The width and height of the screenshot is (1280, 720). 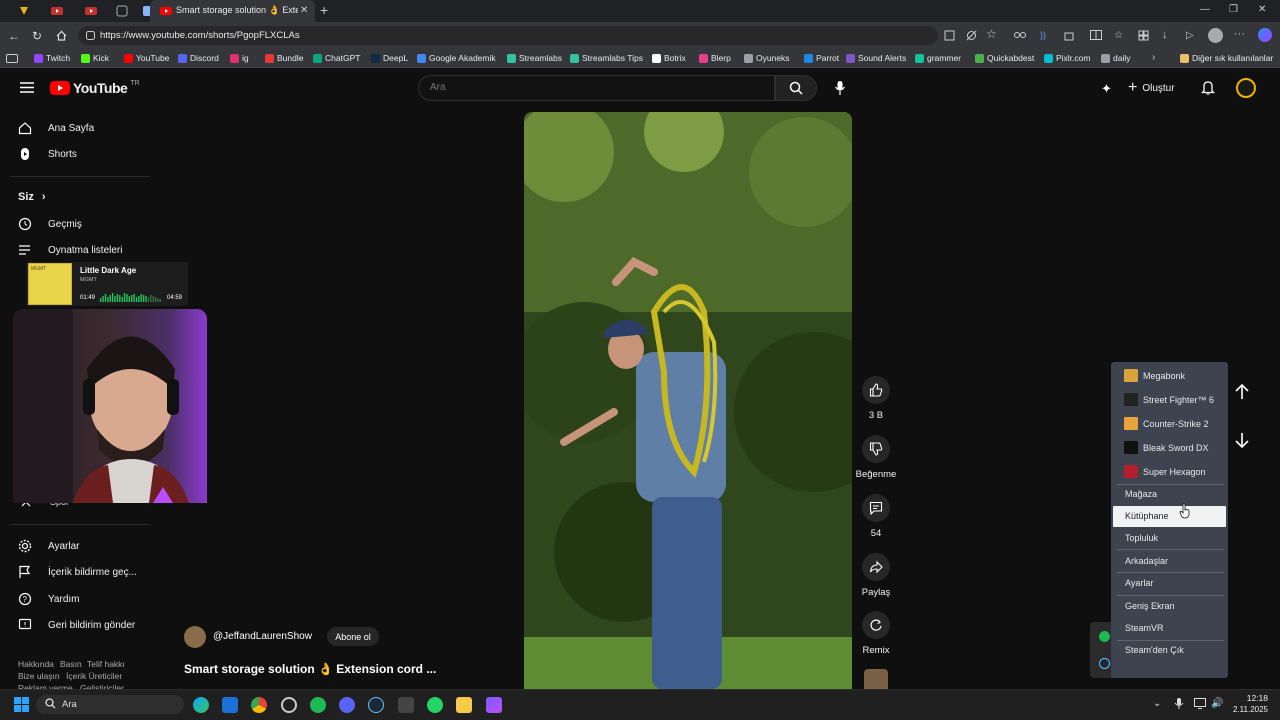 I want to click on split-screen-icon, so click(x=1096, y=35).